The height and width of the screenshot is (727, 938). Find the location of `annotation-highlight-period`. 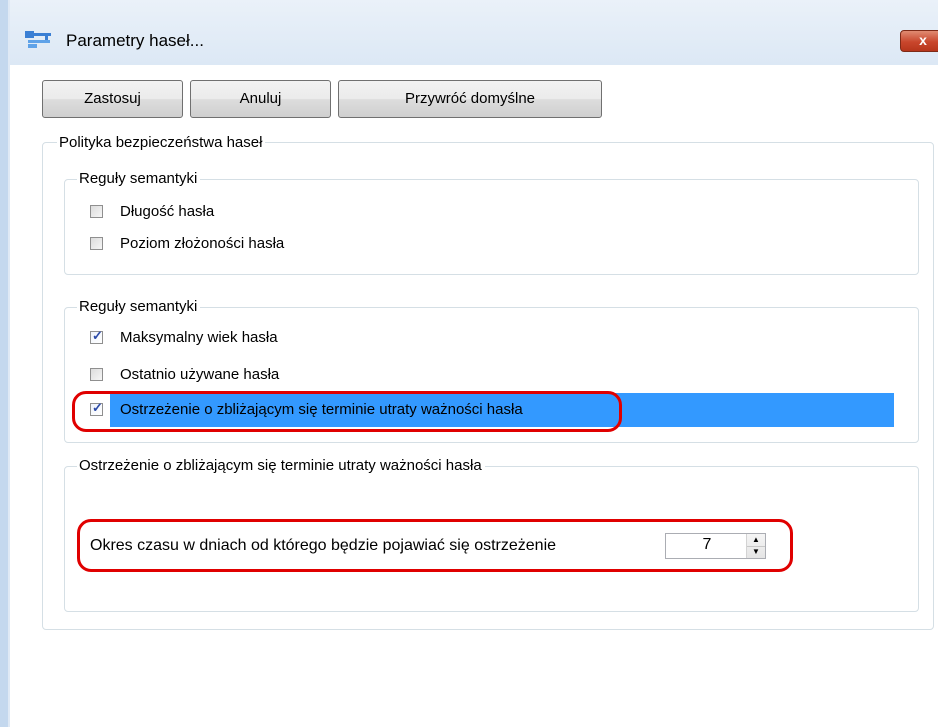

annotation-highlight-period is located at coordinates (435, 545).